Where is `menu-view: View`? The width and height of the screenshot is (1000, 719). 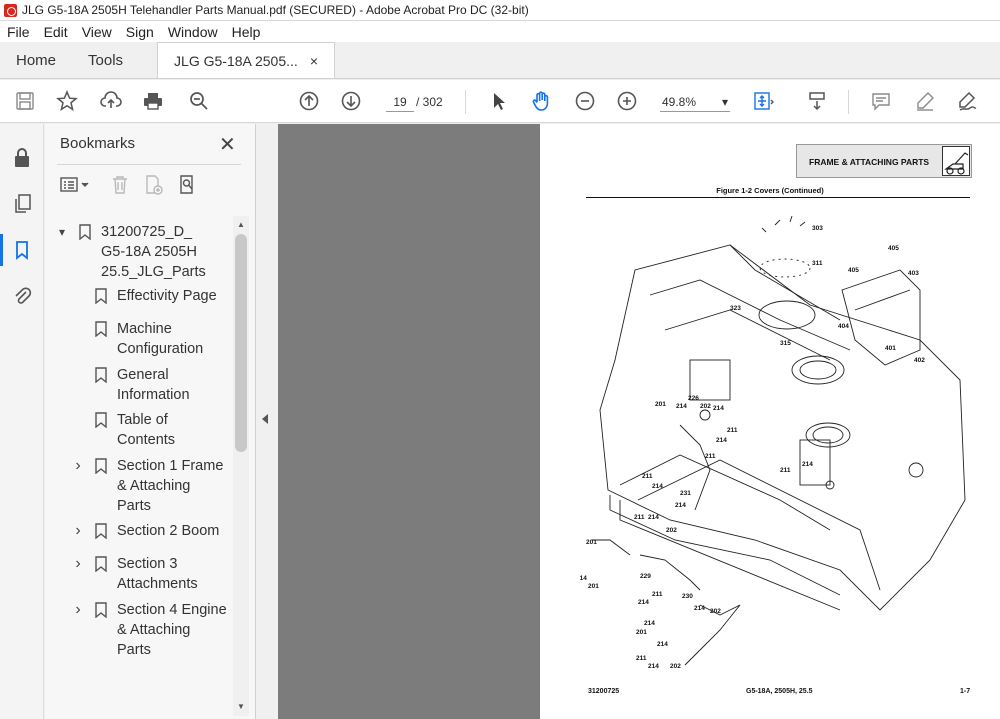
menu-view: View is located at coordinates (97, 32).